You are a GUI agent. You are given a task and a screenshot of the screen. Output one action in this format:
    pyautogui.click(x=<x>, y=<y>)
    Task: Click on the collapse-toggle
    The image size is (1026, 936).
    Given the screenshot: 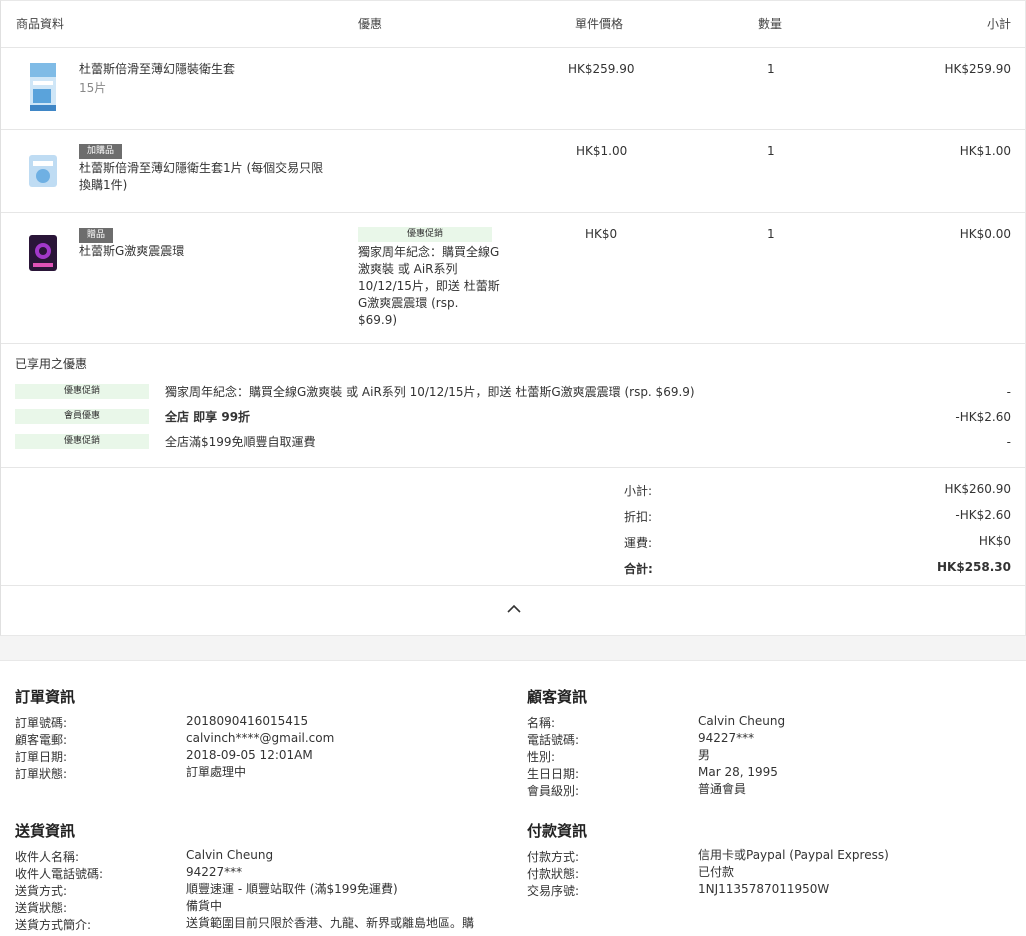 What is the action you would take?
    pyautogui.click(x=513, y=611)
    